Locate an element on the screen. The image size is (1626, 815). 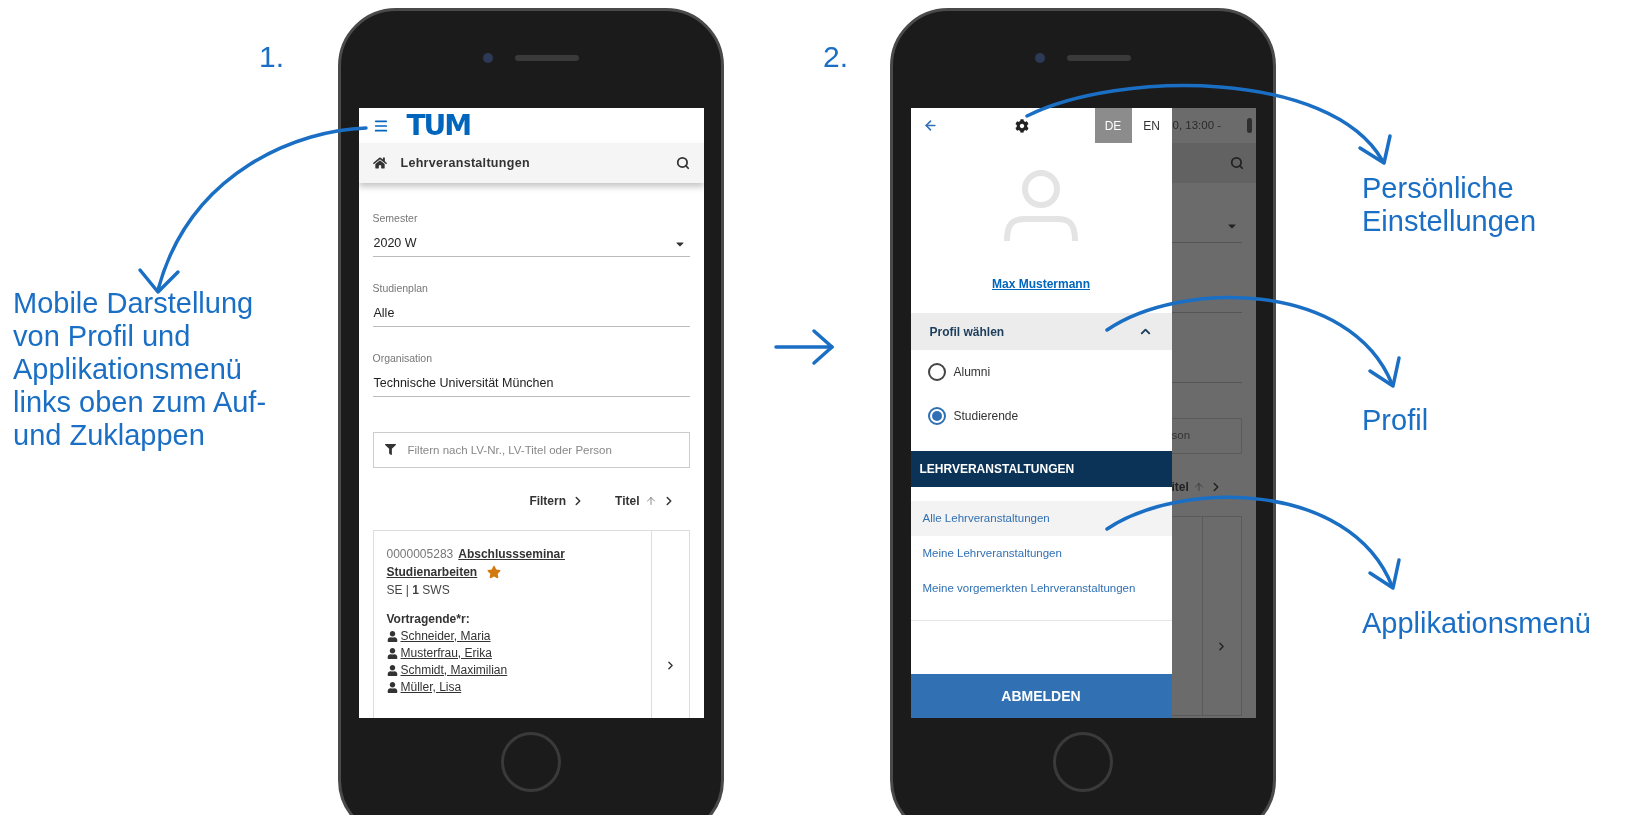
lecturer-link: Schmidt, Maximilian is located at coordinates (454, 670).